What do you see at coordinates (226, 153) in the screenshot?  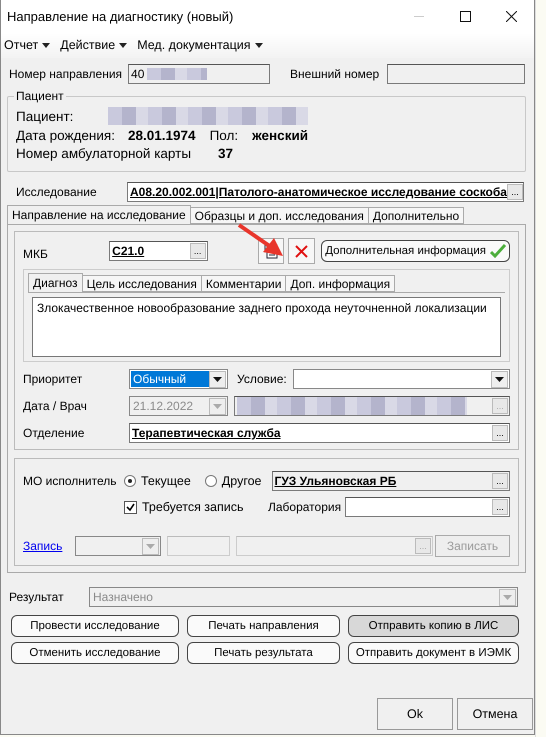 I see `card-number: 37` at bounding box center [226, 153].